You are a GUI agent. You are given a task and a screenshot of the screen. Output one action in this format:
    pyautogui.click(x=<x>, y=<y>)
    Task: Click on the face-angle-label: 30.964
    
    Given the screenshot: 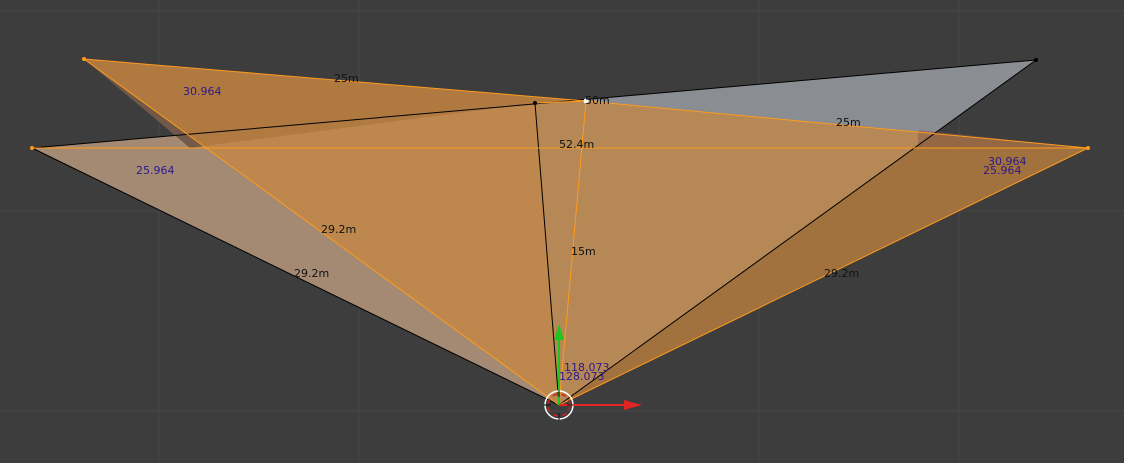 What is the action you would take?
    pyautogui.click(x=202, y=91)
    